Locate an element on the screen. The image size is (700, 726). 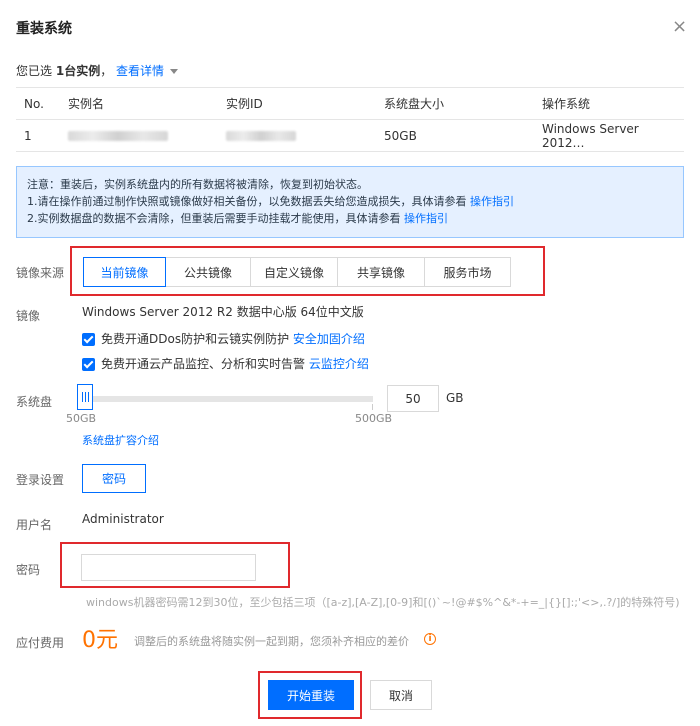
header-no: No. is located at coordinates (38, 103).